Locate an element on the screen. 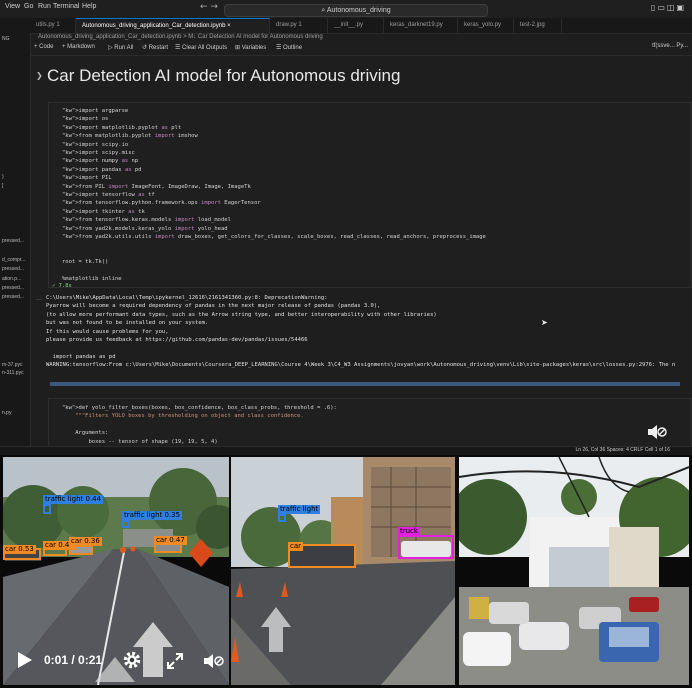 The image size is (692, 688). add-code-button: + Code is located at coordinates (44, 47).